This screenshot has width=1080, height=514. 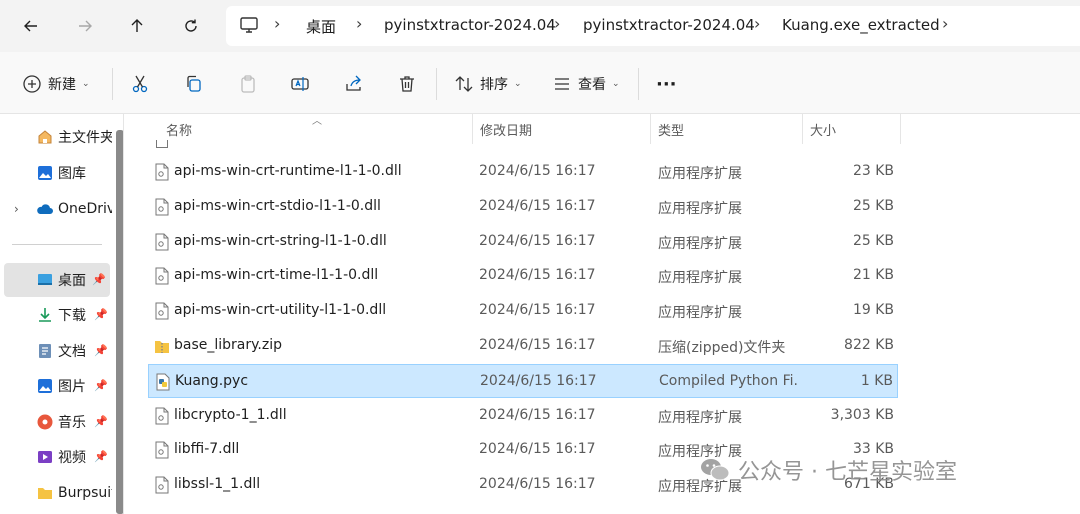 I want to click on sidebar-item-desktop: 桌面 📌, so click(x=57, y=280).